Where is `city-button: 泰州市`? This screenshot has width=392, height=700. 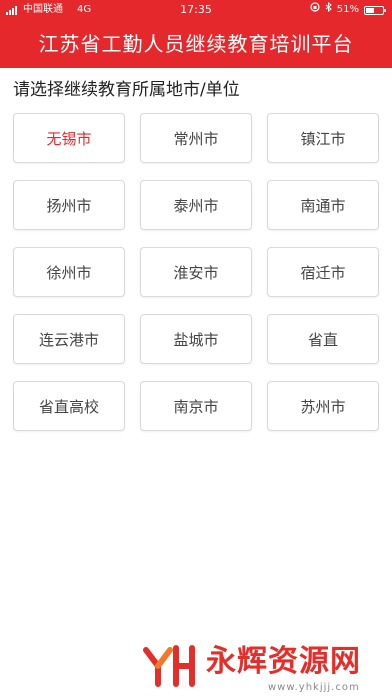 city-button: 泰州市 is located at coordinates (196, 205).